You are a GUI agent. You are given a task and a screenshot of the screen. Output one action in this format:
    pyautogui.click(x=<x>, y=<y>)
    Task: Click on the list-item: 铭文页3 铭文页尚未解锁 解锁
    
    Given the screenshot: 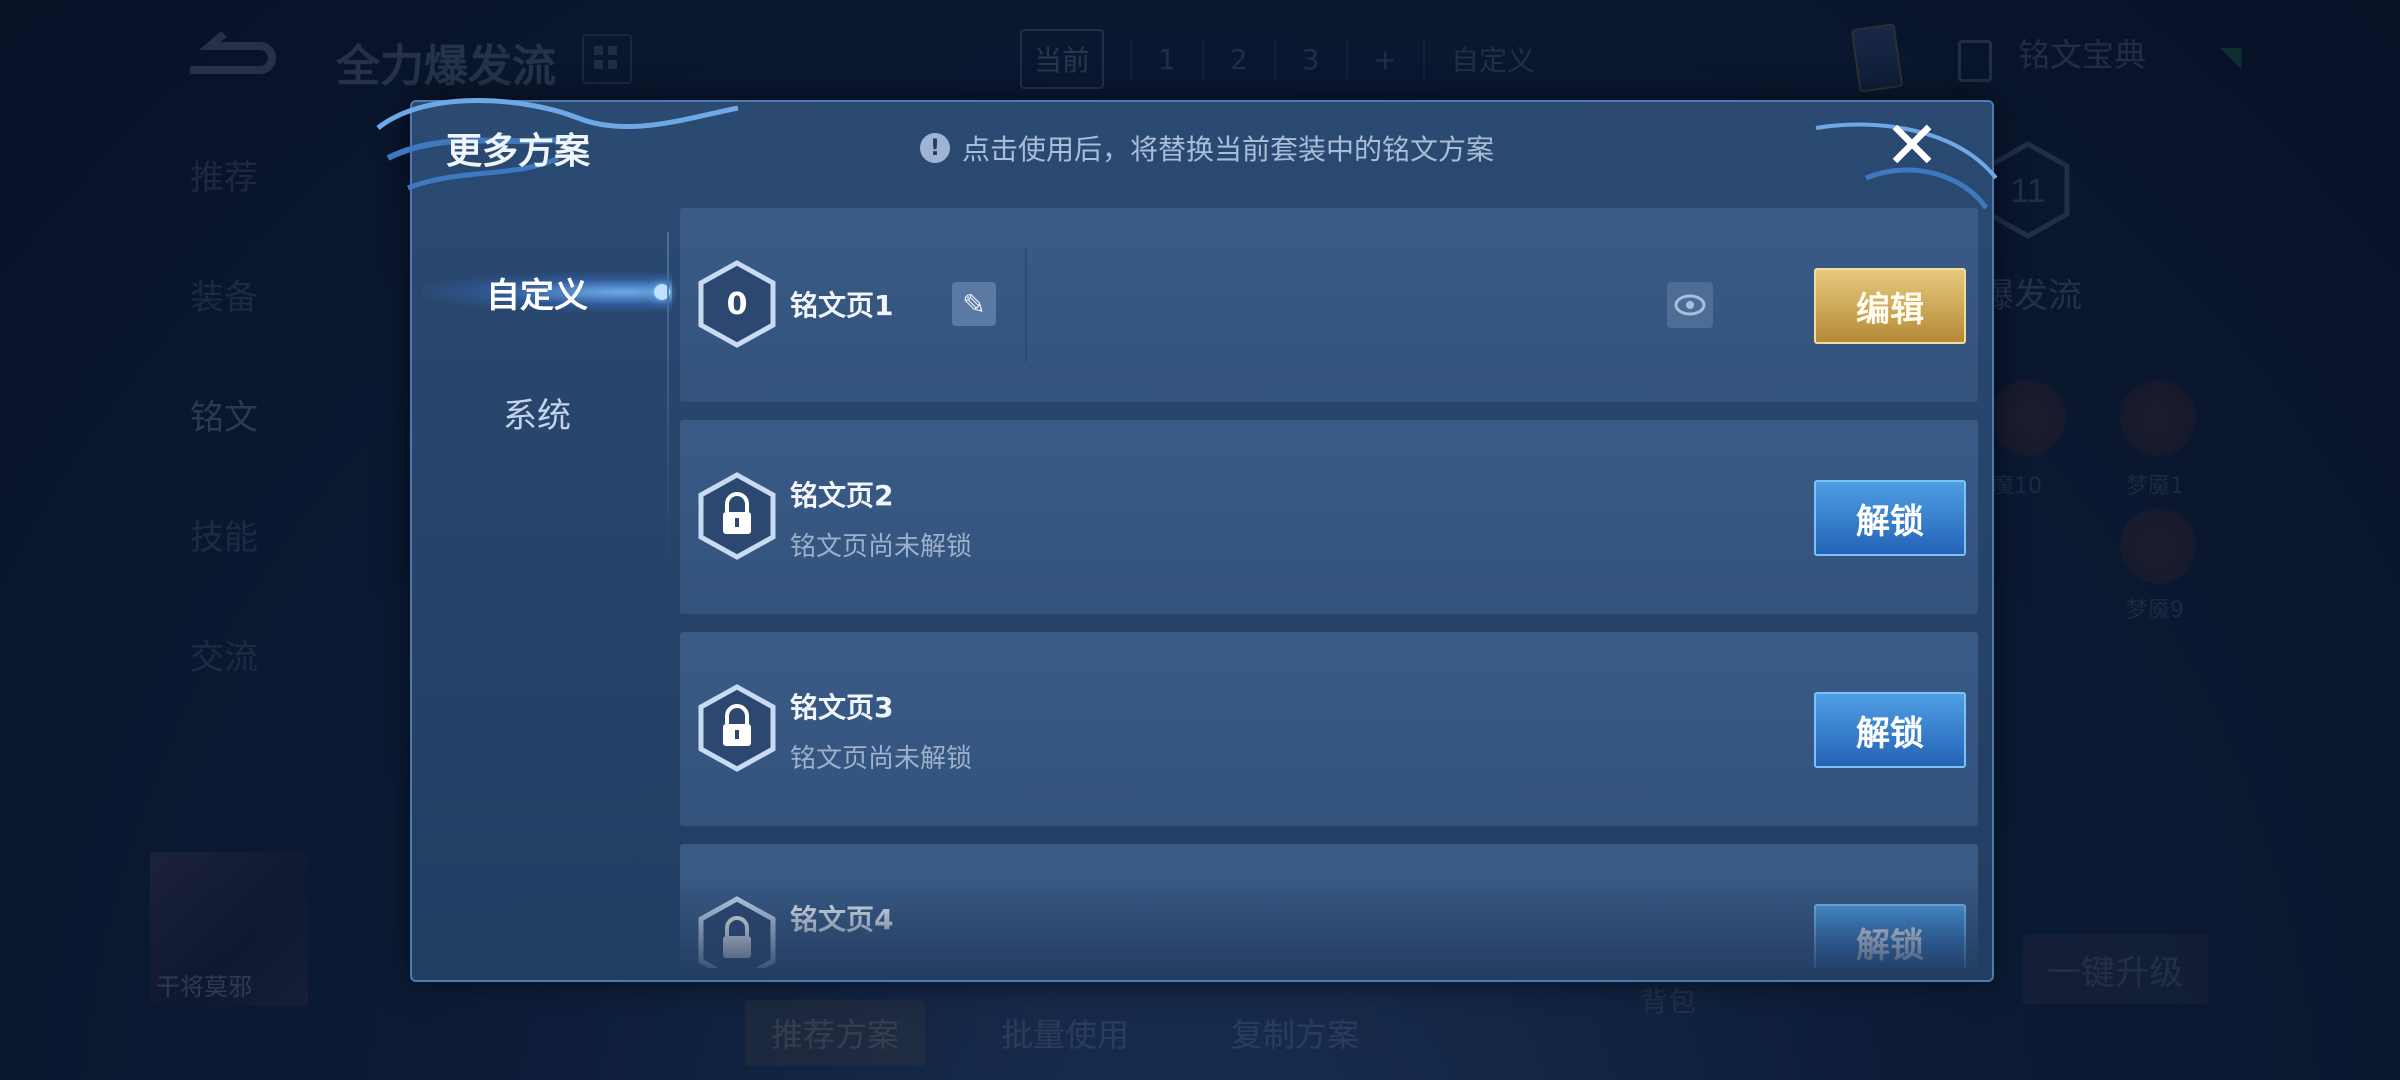 What is the action you would take?
    pyautogui.click(x=1329, y=729)
    